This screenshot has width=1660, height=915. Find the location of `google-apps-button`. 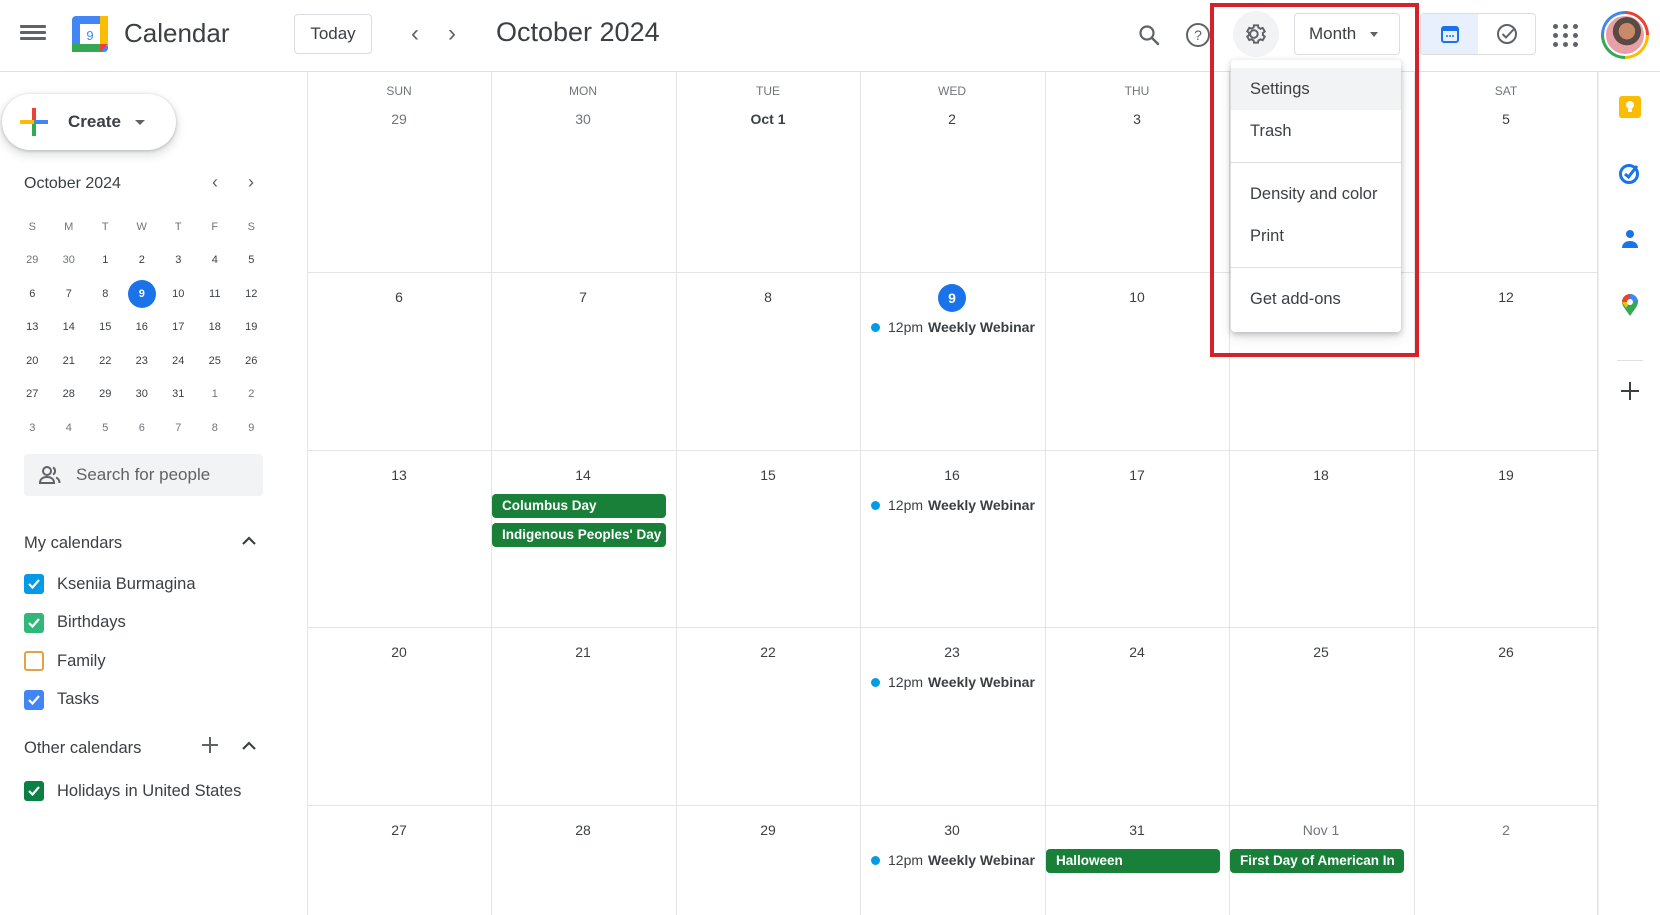

google-apps-button is located at coordinates (1566, 35).